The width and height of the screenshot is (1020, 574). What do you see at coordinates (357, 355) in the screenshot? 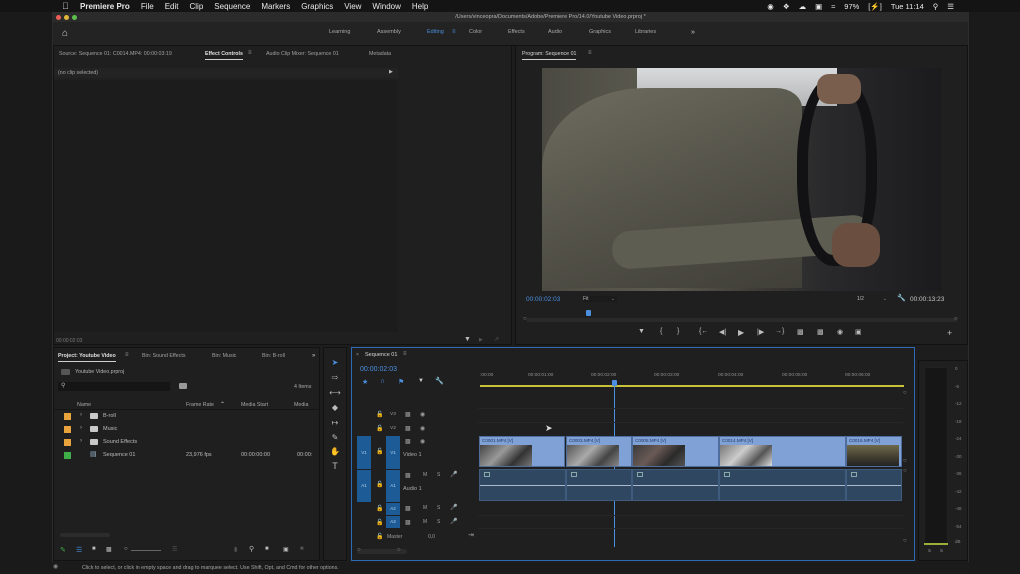
I see `close-sequence-icon: ×` at bounding box center [357, 355].